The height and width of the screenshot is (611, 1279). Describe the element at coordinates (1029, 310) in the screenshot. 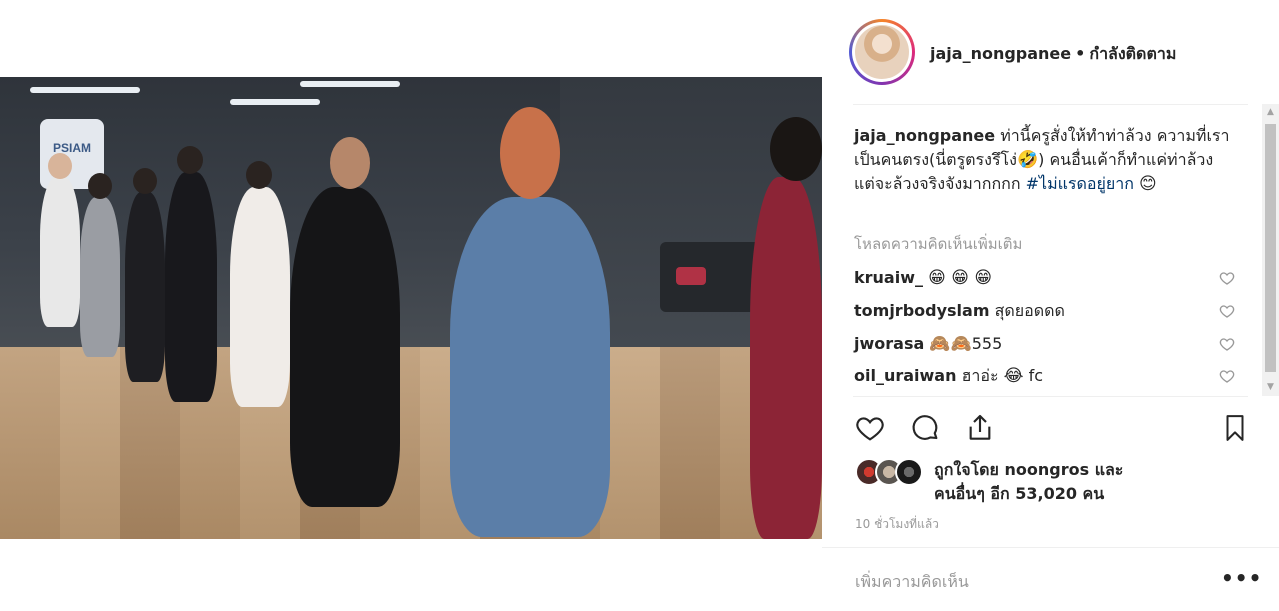

I see `comment-text: สุดยอดดด` at that location.